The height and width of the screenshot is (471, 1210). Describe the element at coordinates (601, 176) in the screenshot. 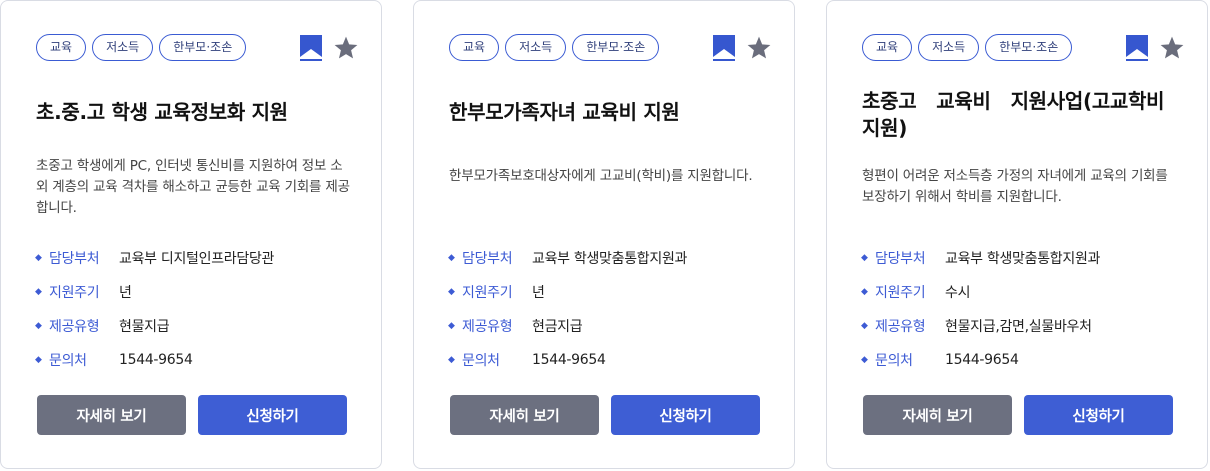

I see `card-description: 한부모가족보호대상자에게 고교비(학비)를 지원합니다.` at that location.